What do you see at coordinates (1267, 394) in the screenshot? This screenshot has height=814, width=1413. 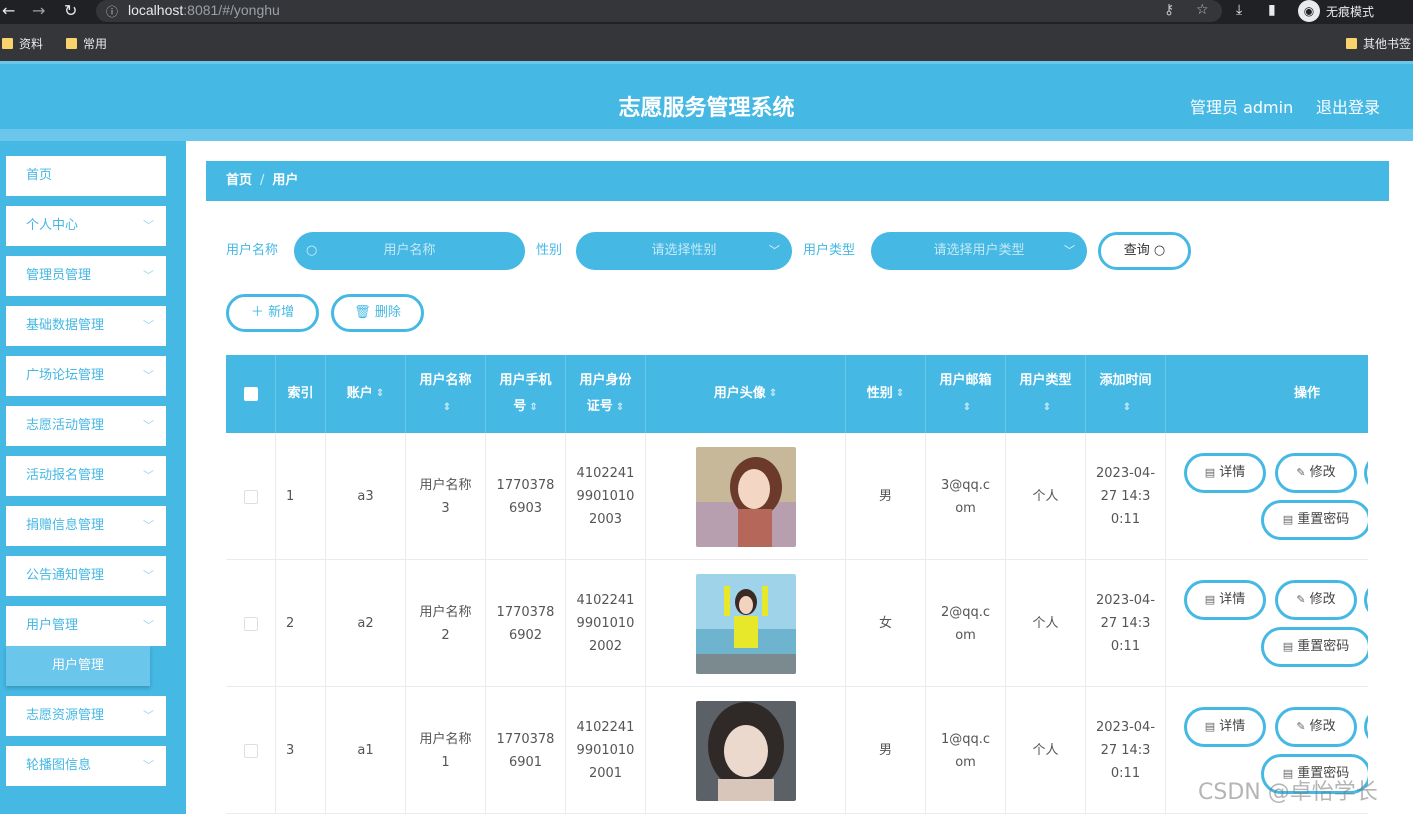 I see `col-ops: 操作` at bounding box center [1267, 394].